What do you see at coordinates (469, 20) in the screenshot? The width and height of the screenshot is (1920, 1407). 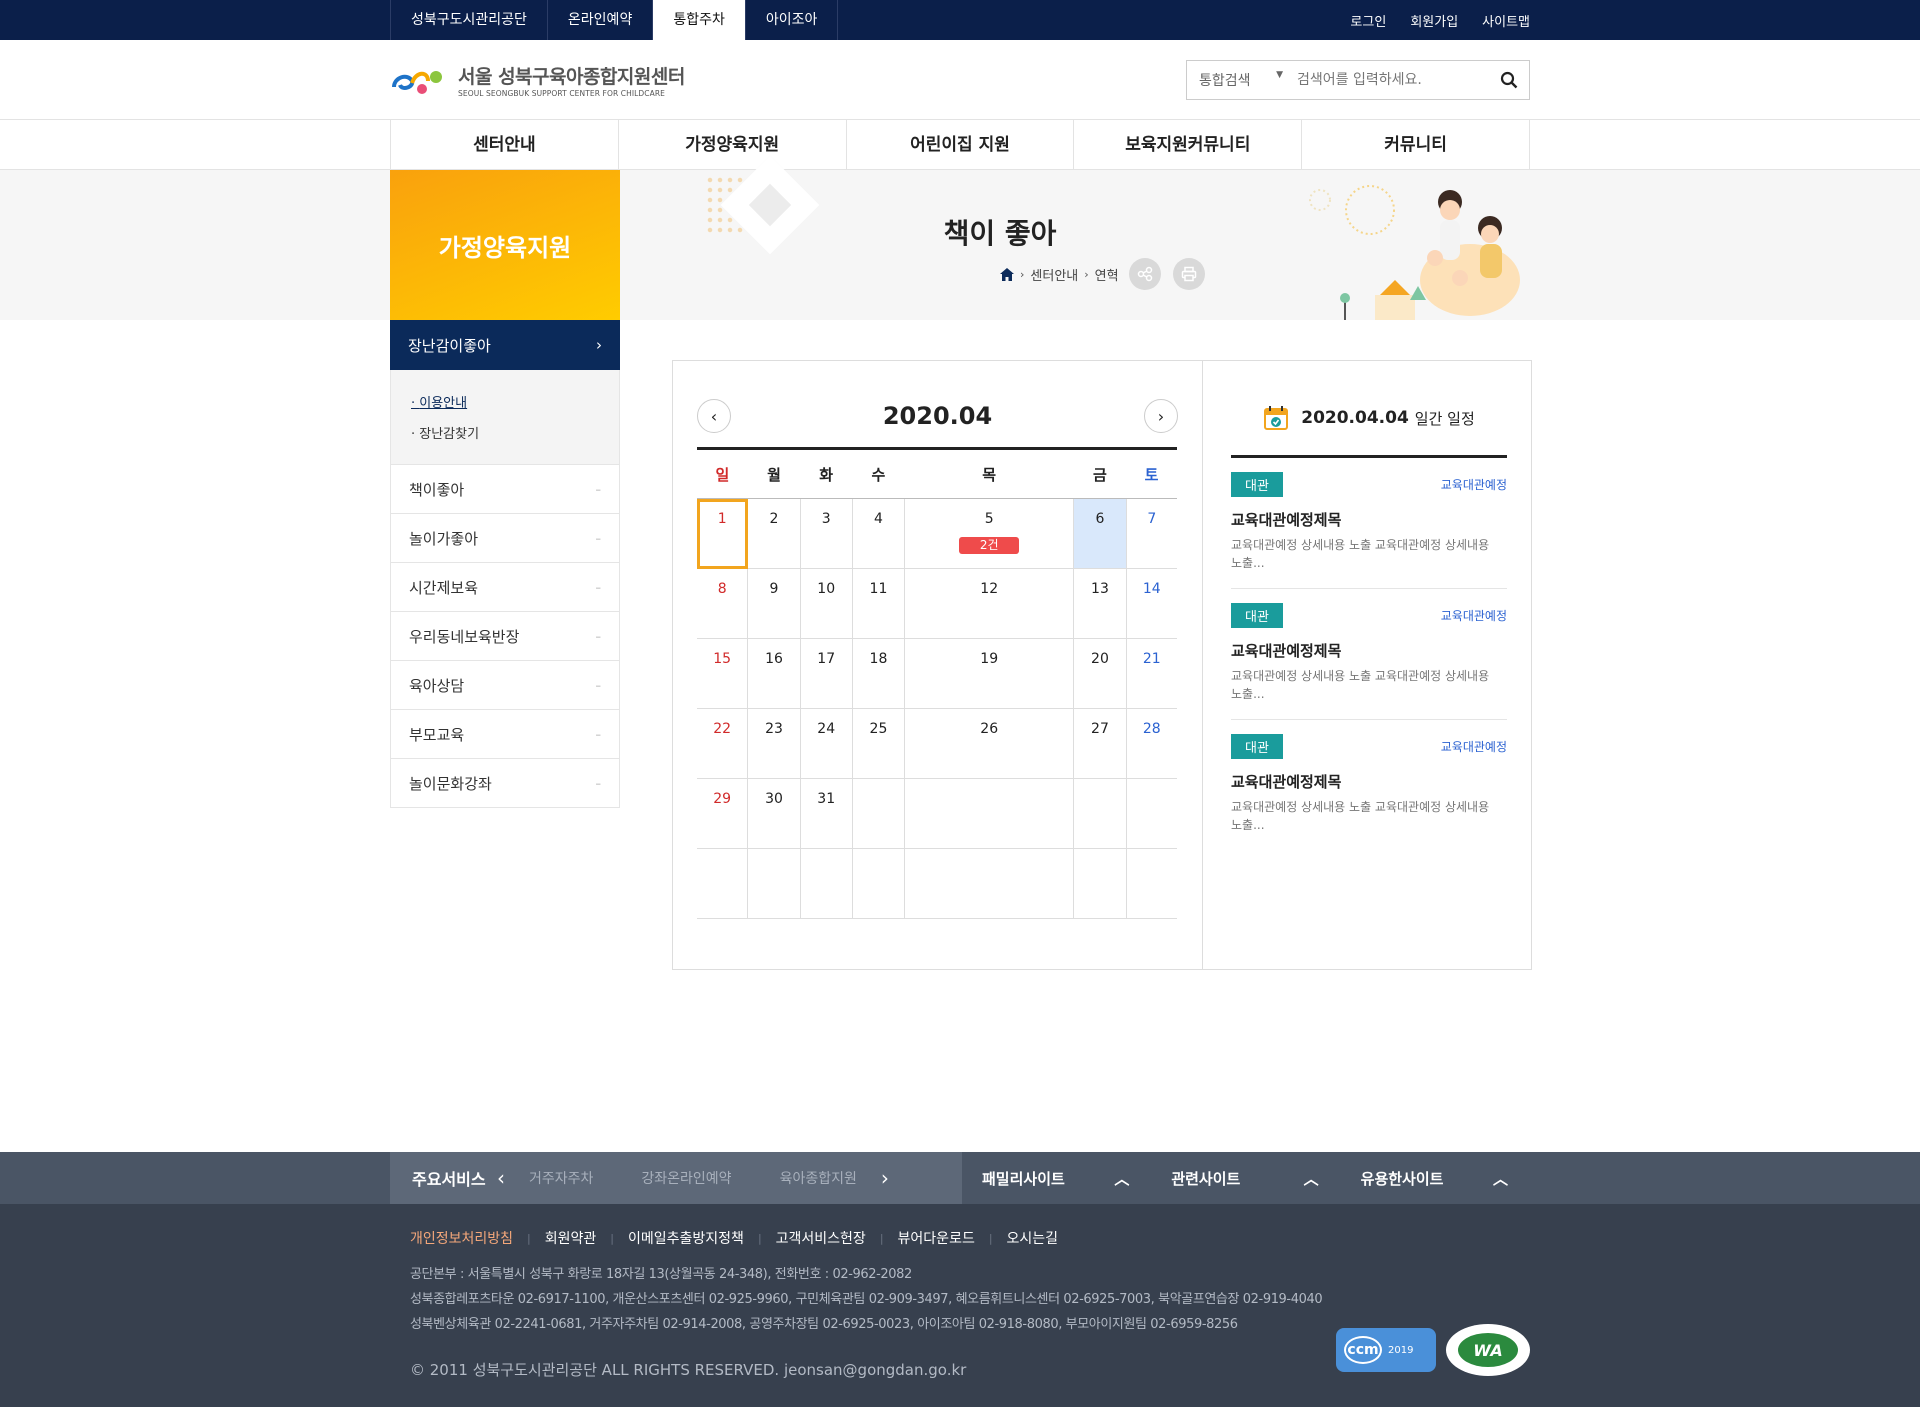 I see `top-tab-gongdan: 성북구도시관리공단` at bounding box center [469, 20].